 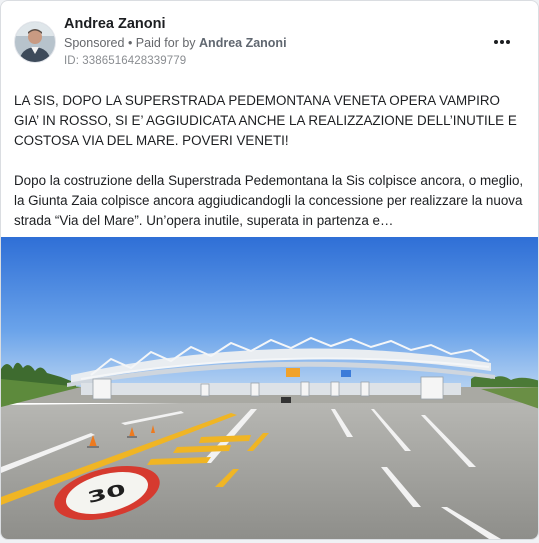 I want to click on avatar, so click(x=35, y=42).